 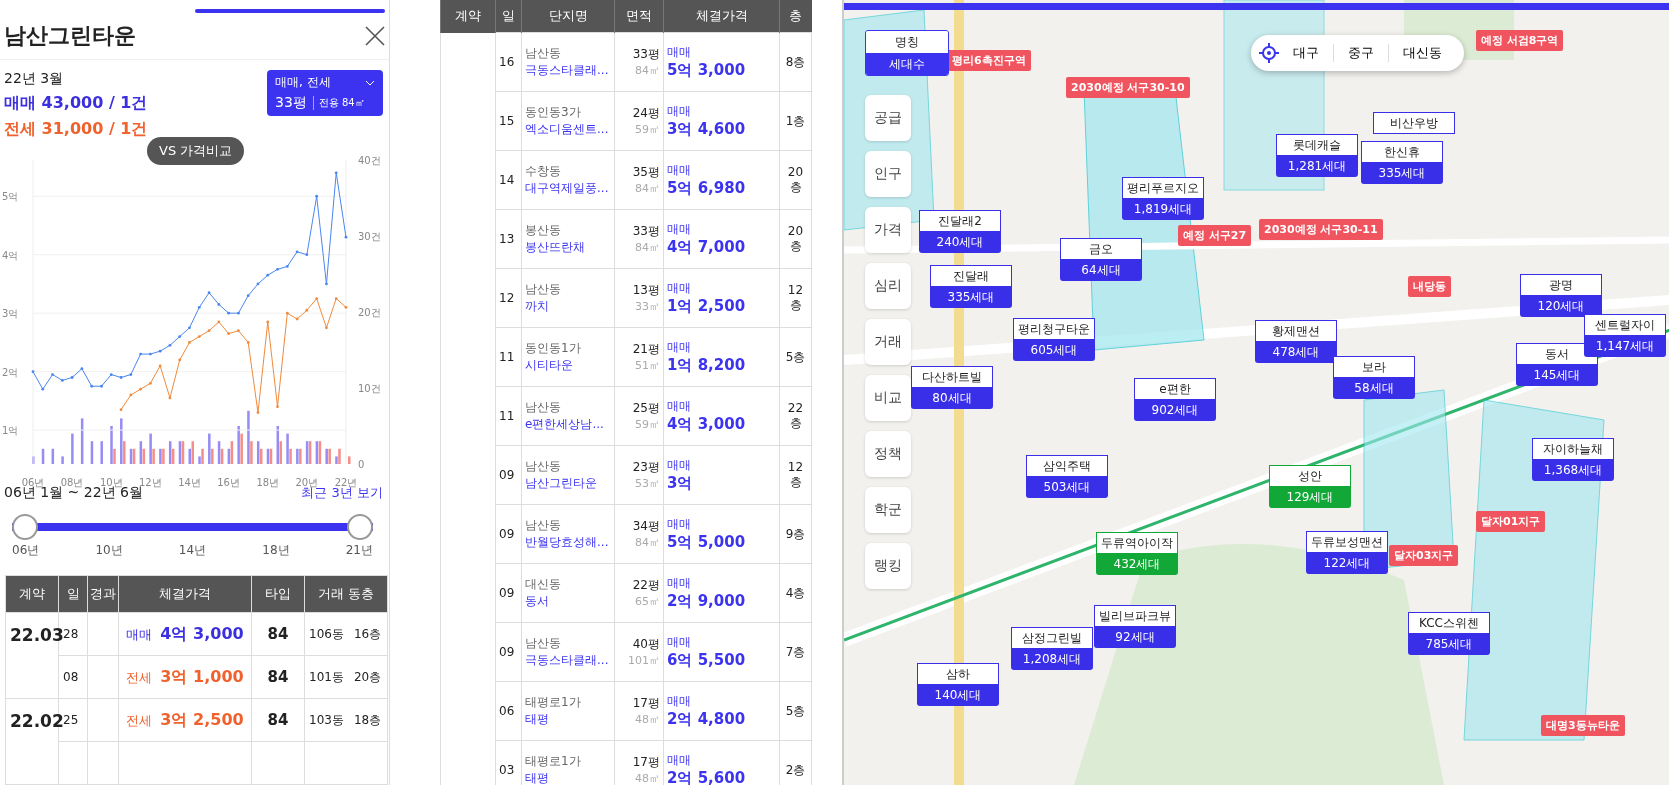 What do you see at coordinates (189, 483) in the screenshot?
I see `axis-label: 14년` at bounding box center [189, 483].